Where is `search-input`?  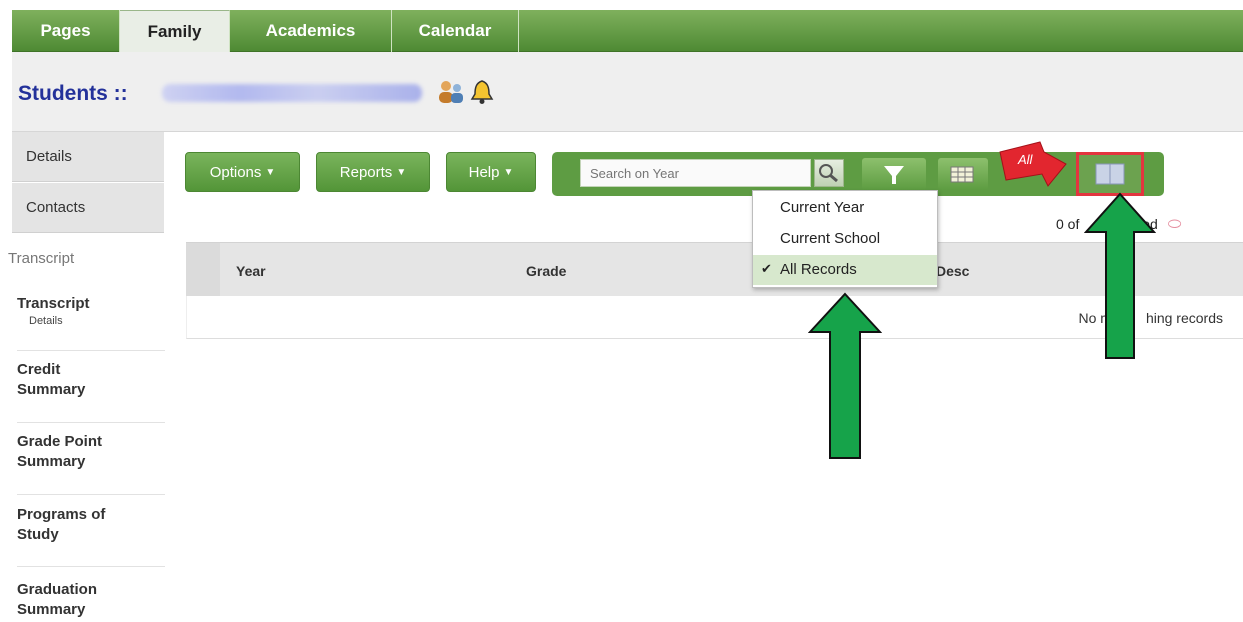 search-input is located at coordinates (695, 173).